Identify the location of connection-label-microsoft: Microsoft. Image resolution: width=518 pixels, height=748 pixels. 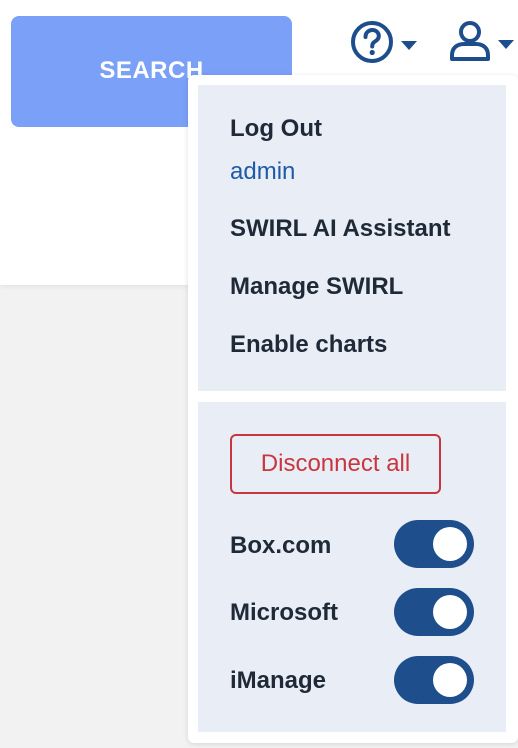
(284, 612).